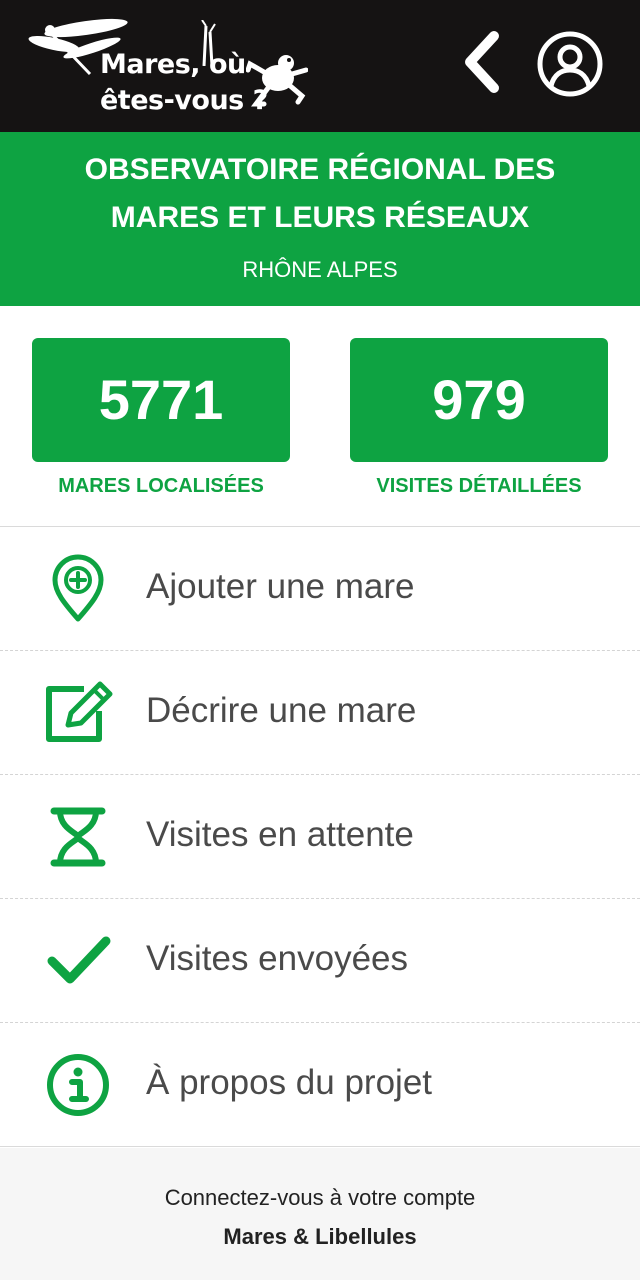 The height and width of the screenshot is (1280, 640). I want to click on back-button, so click(484, 62).